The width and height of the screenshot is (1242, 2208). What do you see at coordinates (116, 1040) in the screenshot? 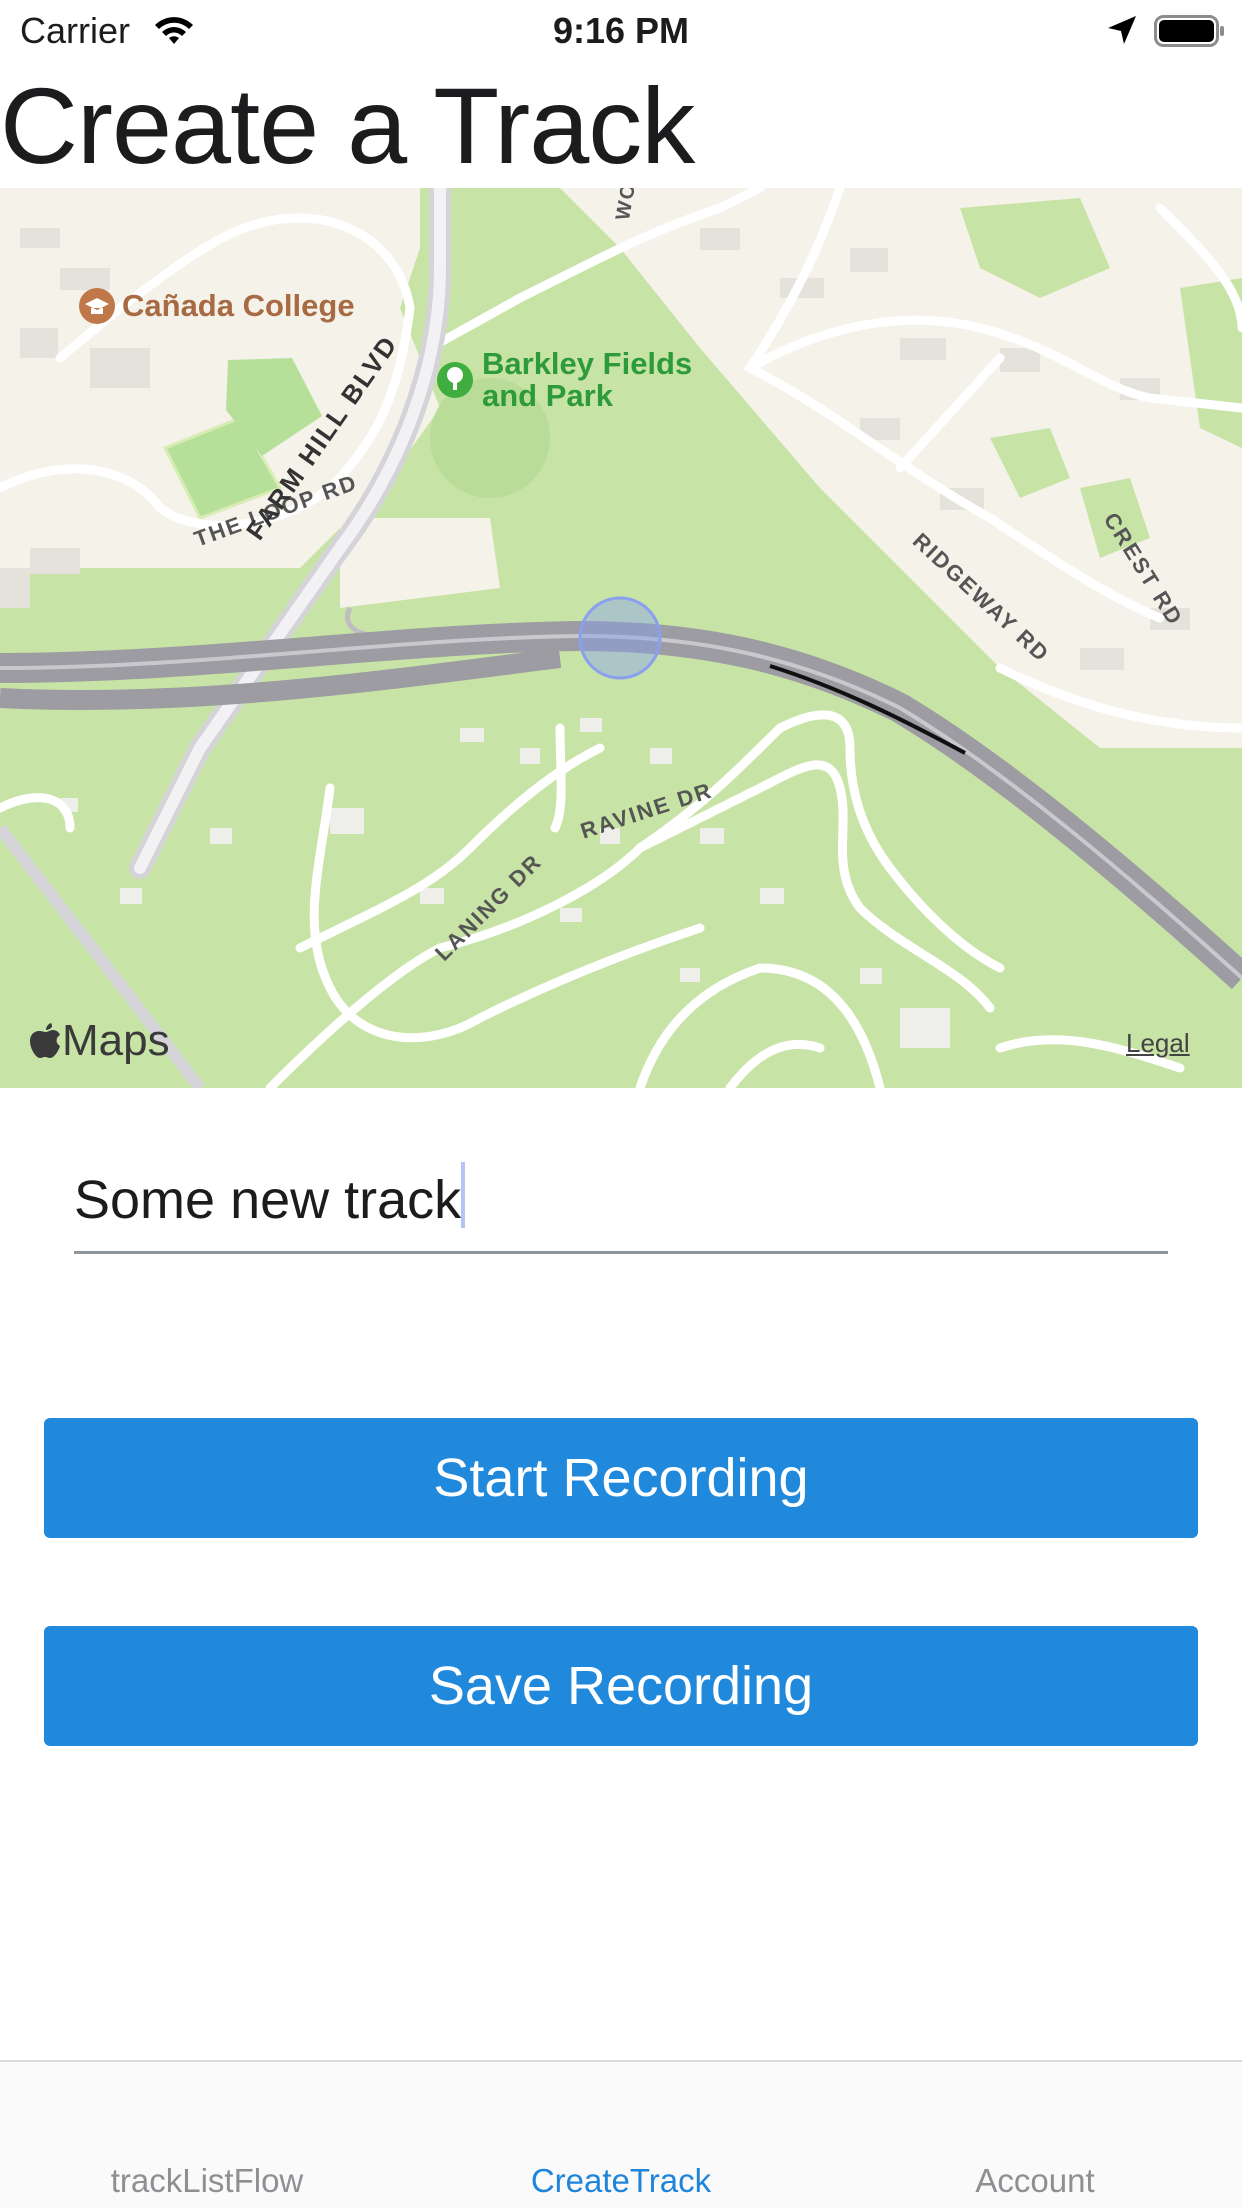
I see `maps-logo-text: Maps` at bounding box center [116, 1040].